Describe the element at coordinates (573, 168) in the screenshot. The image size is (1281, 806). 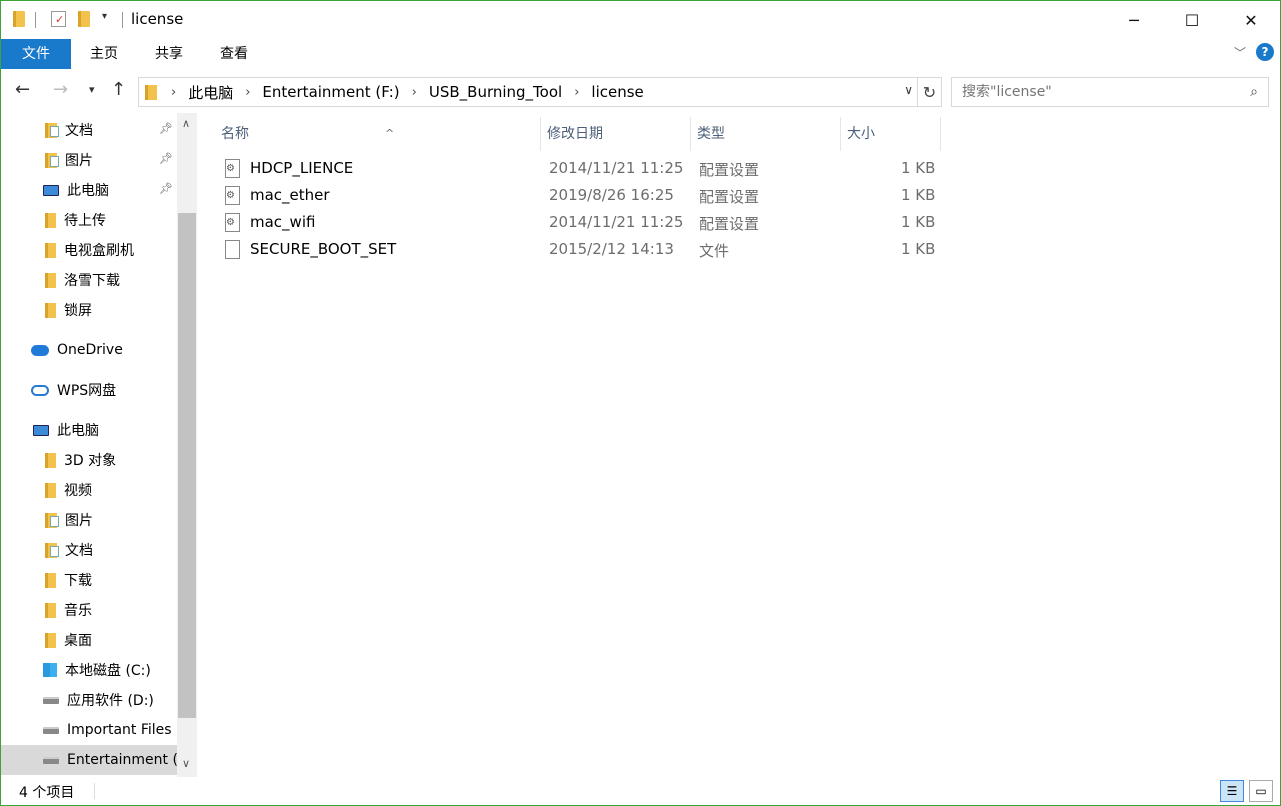
I see `file-row: HDCP_LIENCE 2014/11/21 11:25 配置设置 1 KB` at that location.